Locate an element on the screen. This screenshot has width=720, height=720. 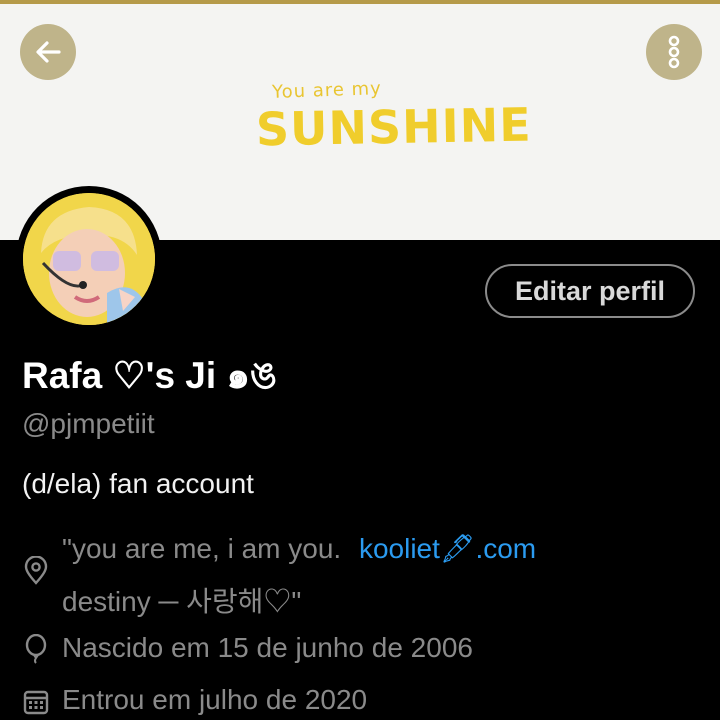
website-link: kooliet🖋.com is located at coordinates (447, 548).